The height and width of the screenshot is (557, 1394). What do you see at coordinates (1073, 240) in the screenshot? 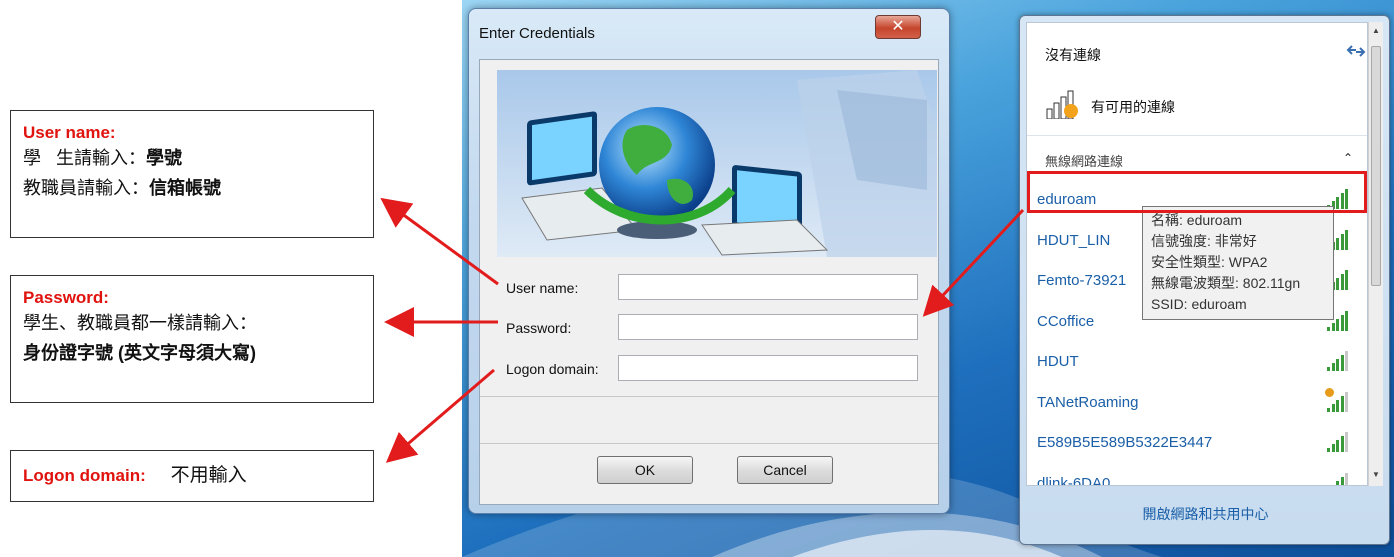
I see `network-item: HDUT_LIN` at bounding box center [1073, 240].